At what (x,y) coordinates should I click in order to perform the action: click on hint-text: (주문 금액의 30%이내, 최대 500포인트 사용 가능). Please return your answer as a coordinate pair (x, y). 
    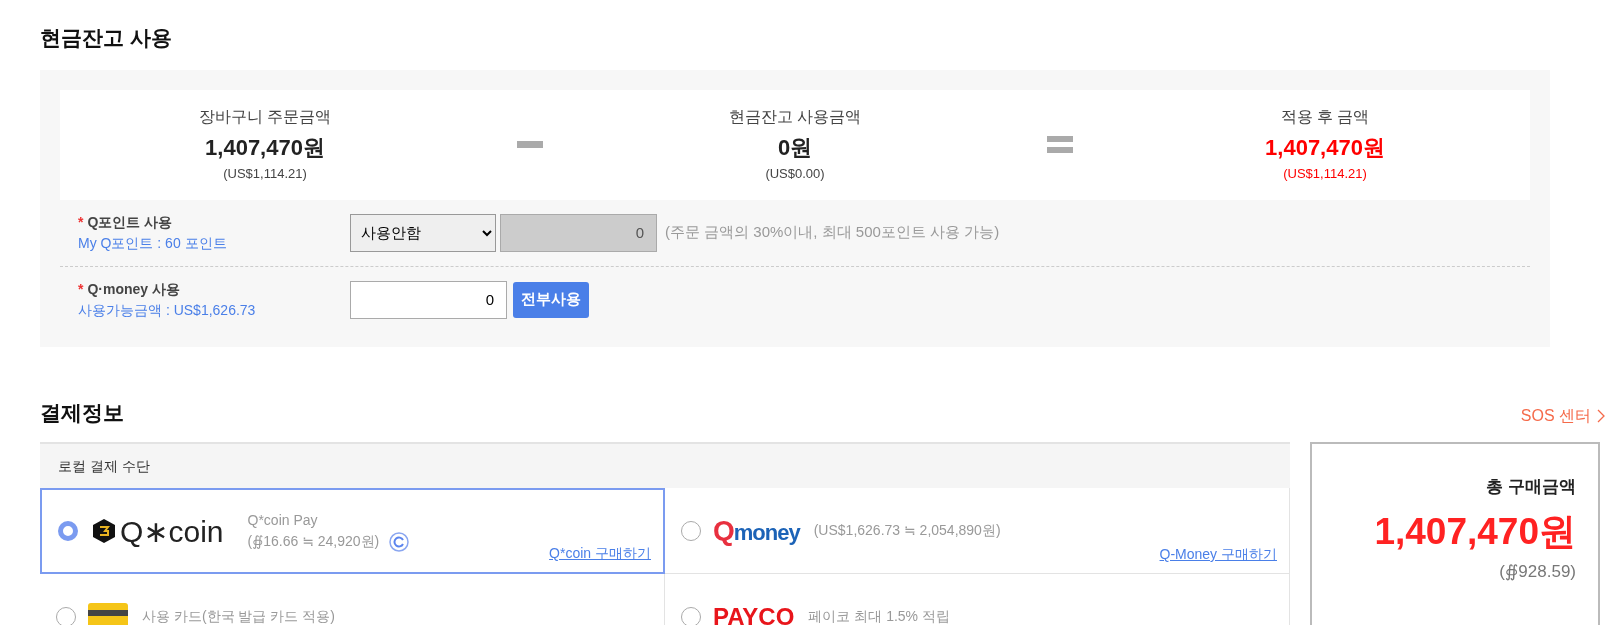
    Looking at the image, I should click on (832, 232).